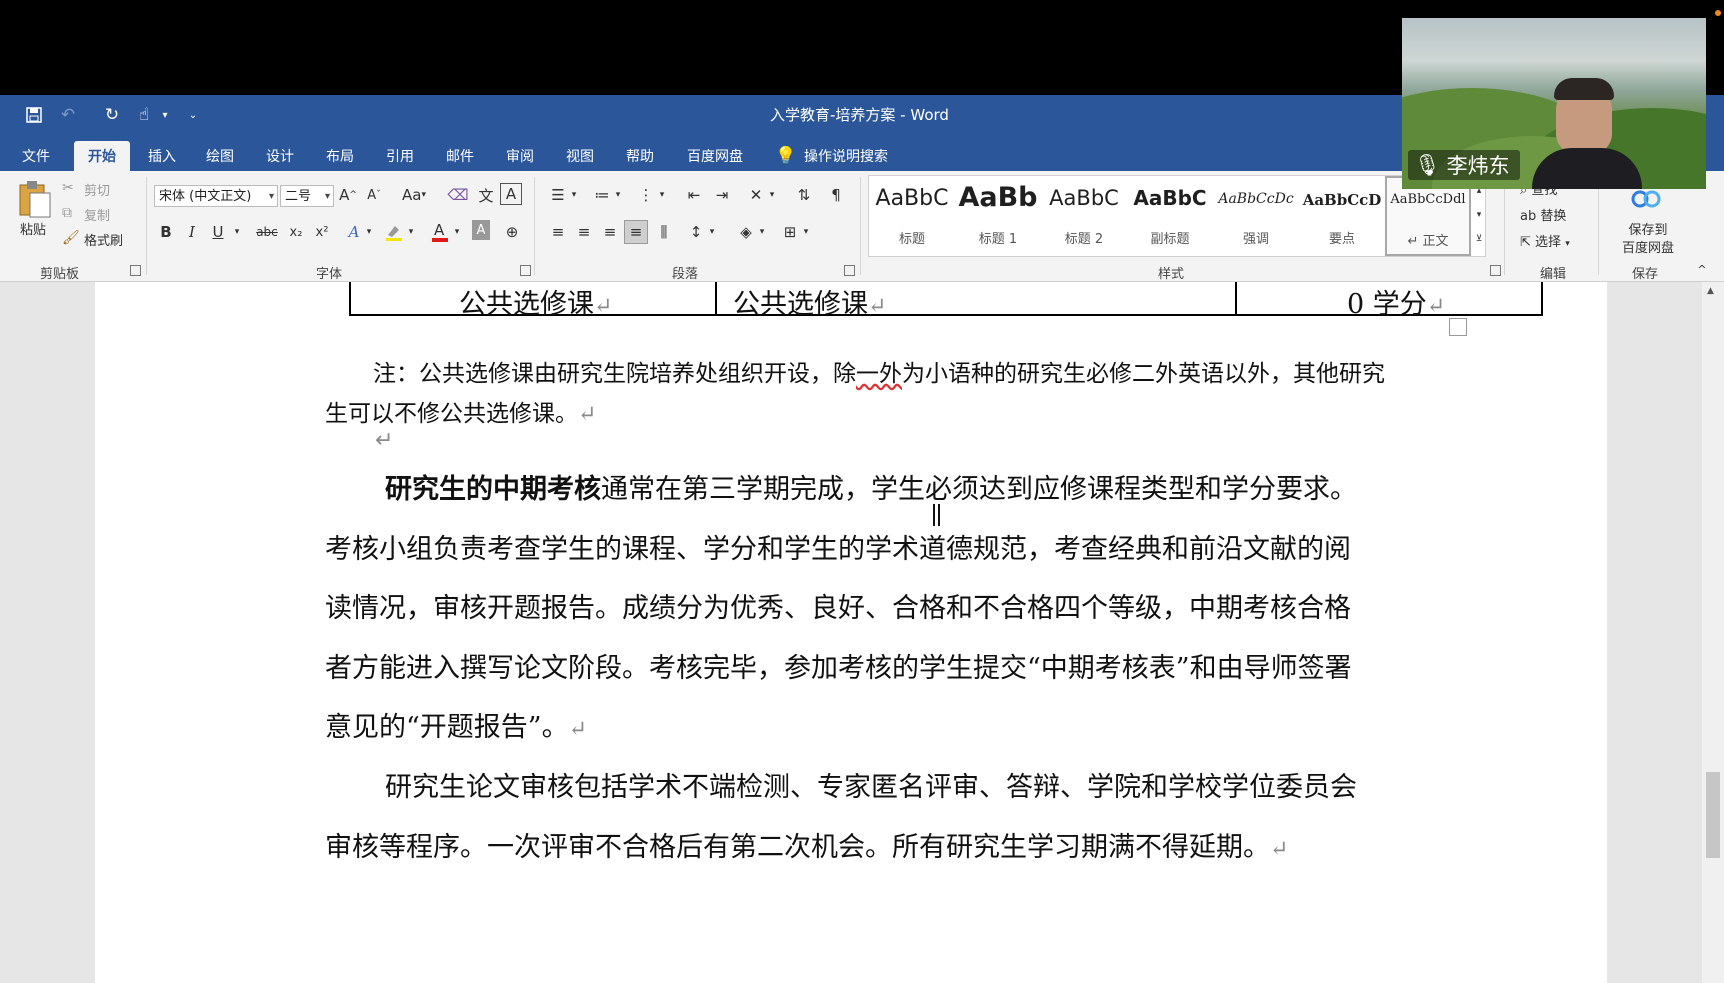 This screenshot has height=983, width=1724. I want to click on enclose-char-icon: ⊕, so click(512, 232).